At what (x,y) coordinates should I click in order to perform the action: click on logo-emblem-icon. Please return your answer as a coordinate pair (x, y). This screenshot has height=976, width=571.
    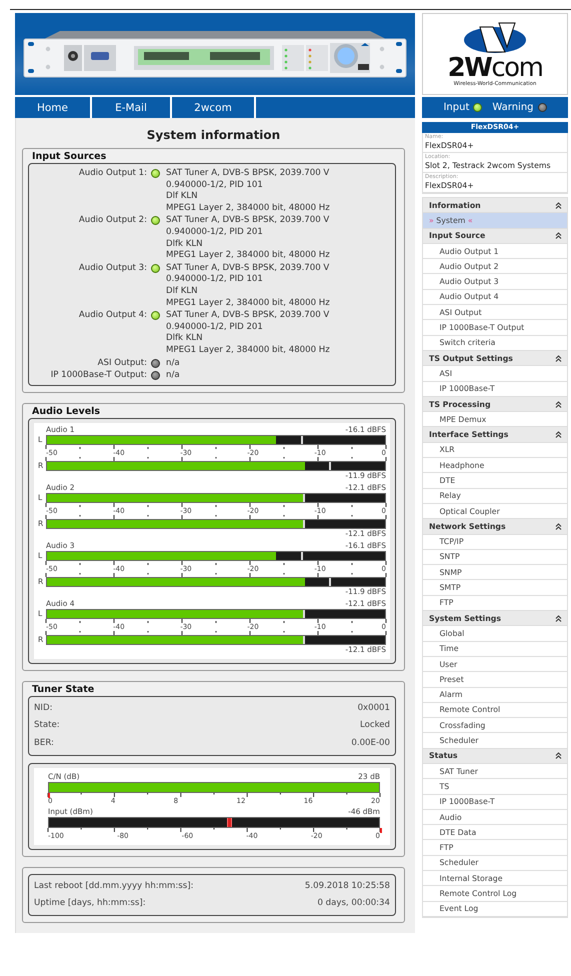
    Looking at the image, I should click on (495, 38).